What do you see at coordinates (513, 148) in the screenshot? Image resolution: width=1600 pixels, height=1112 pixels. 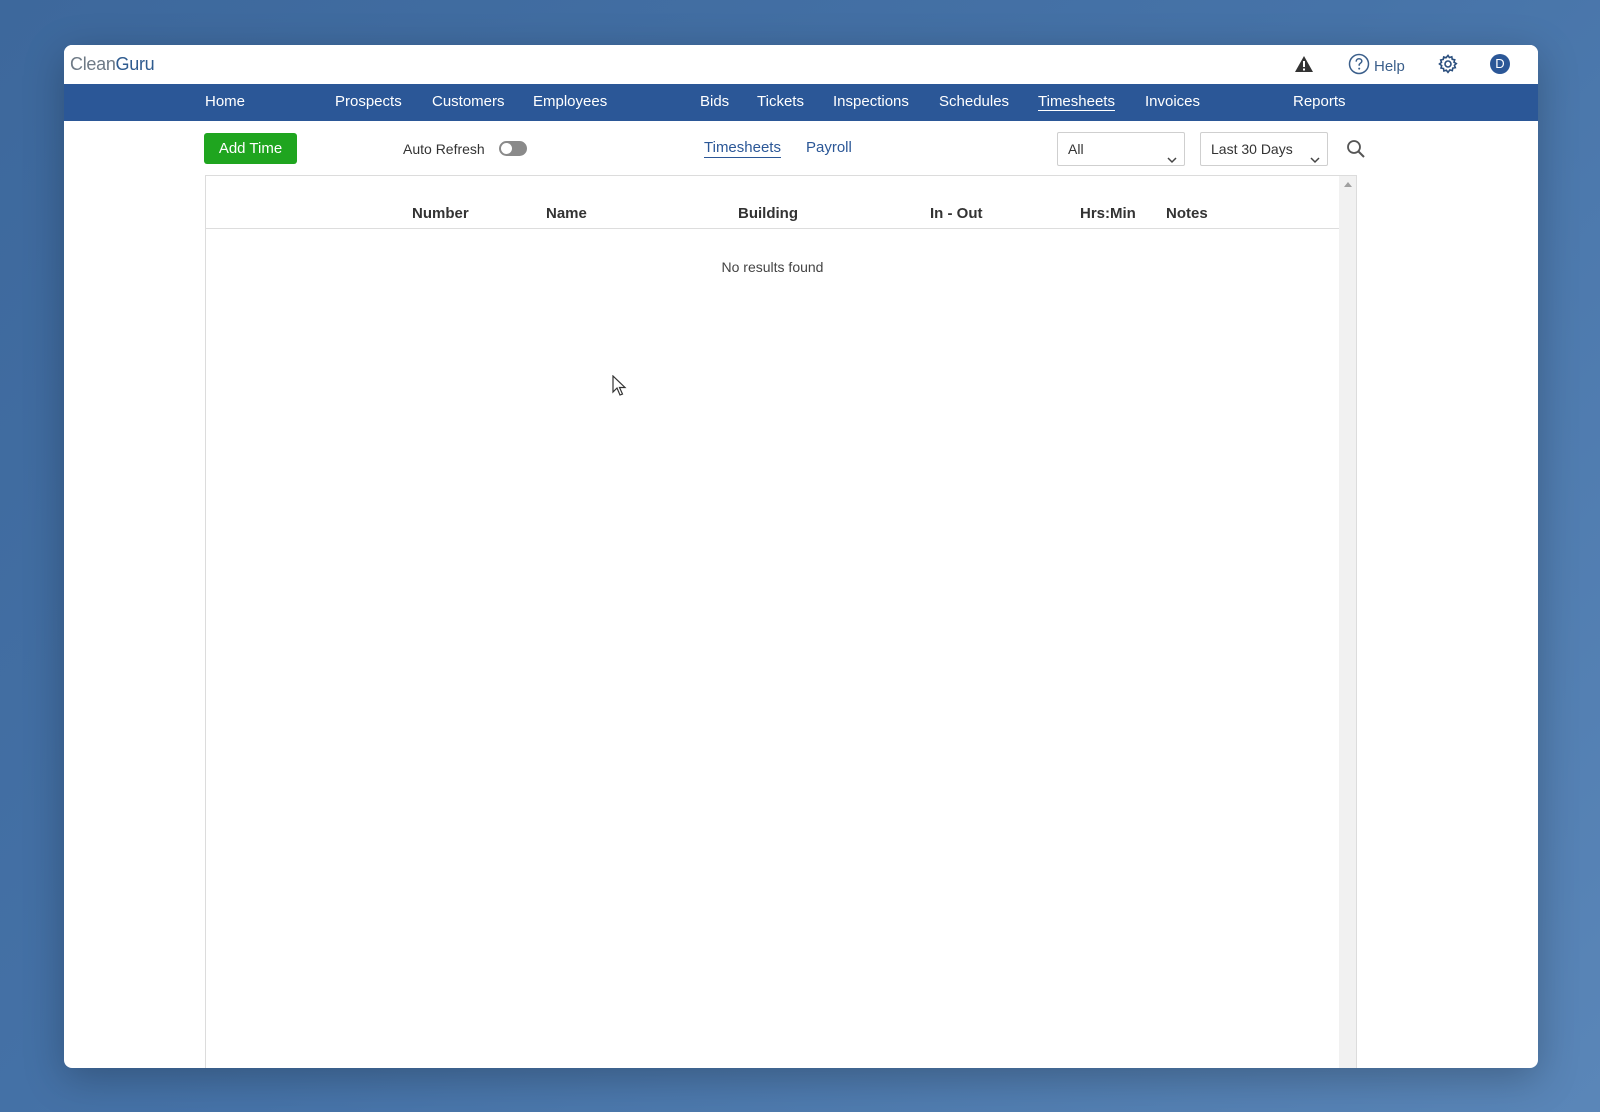 I see `auto-refresh-toggle` at bounding box center [513, 148].